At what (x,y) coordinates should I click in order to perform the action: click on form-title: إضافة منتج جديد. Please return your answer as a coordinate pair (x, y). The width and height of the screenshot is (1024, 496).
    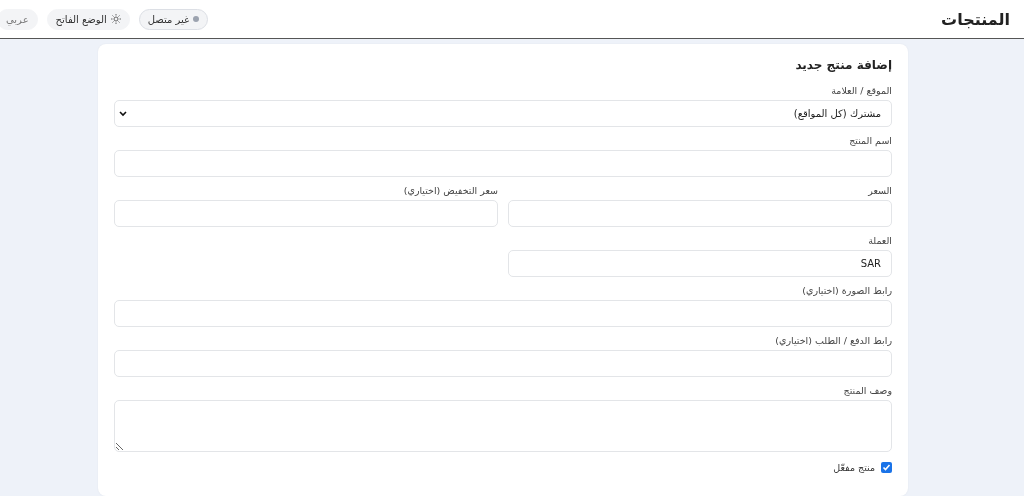
    Looking at the image, I should click on (843, 66).